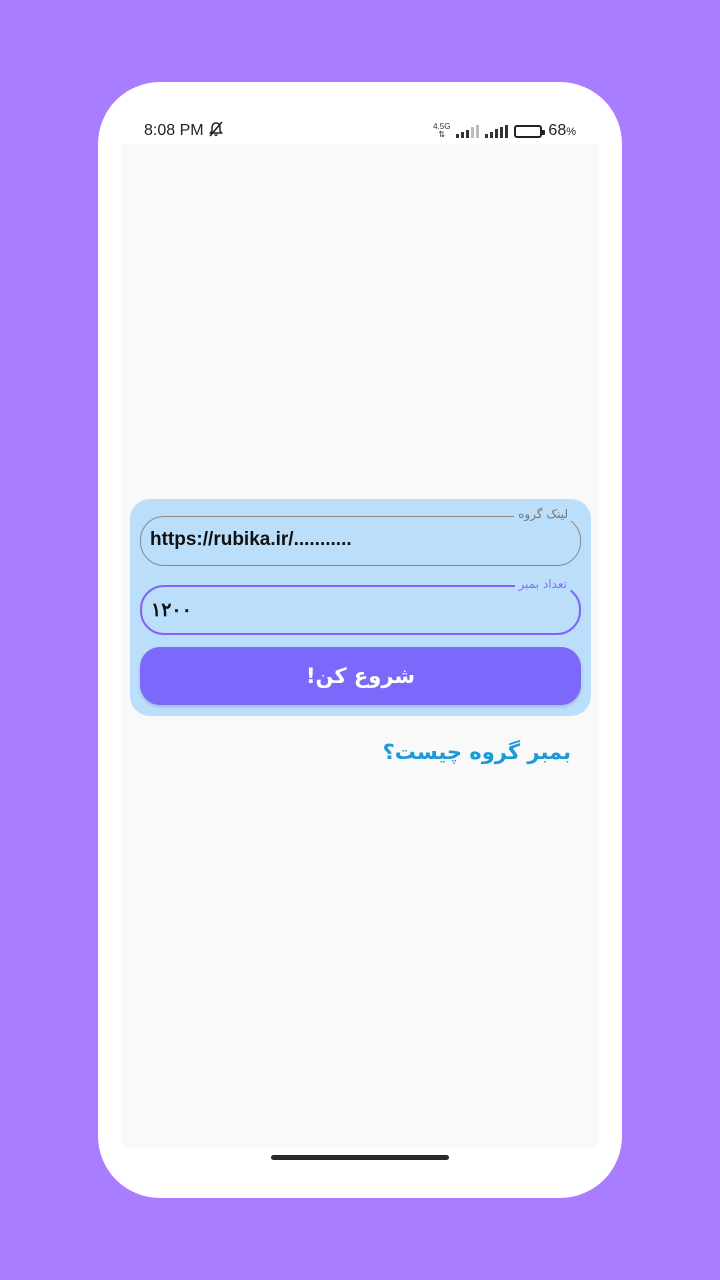 The image size is (720, 1280). I want to click on signal-icon-sim1, so click(468, 131).